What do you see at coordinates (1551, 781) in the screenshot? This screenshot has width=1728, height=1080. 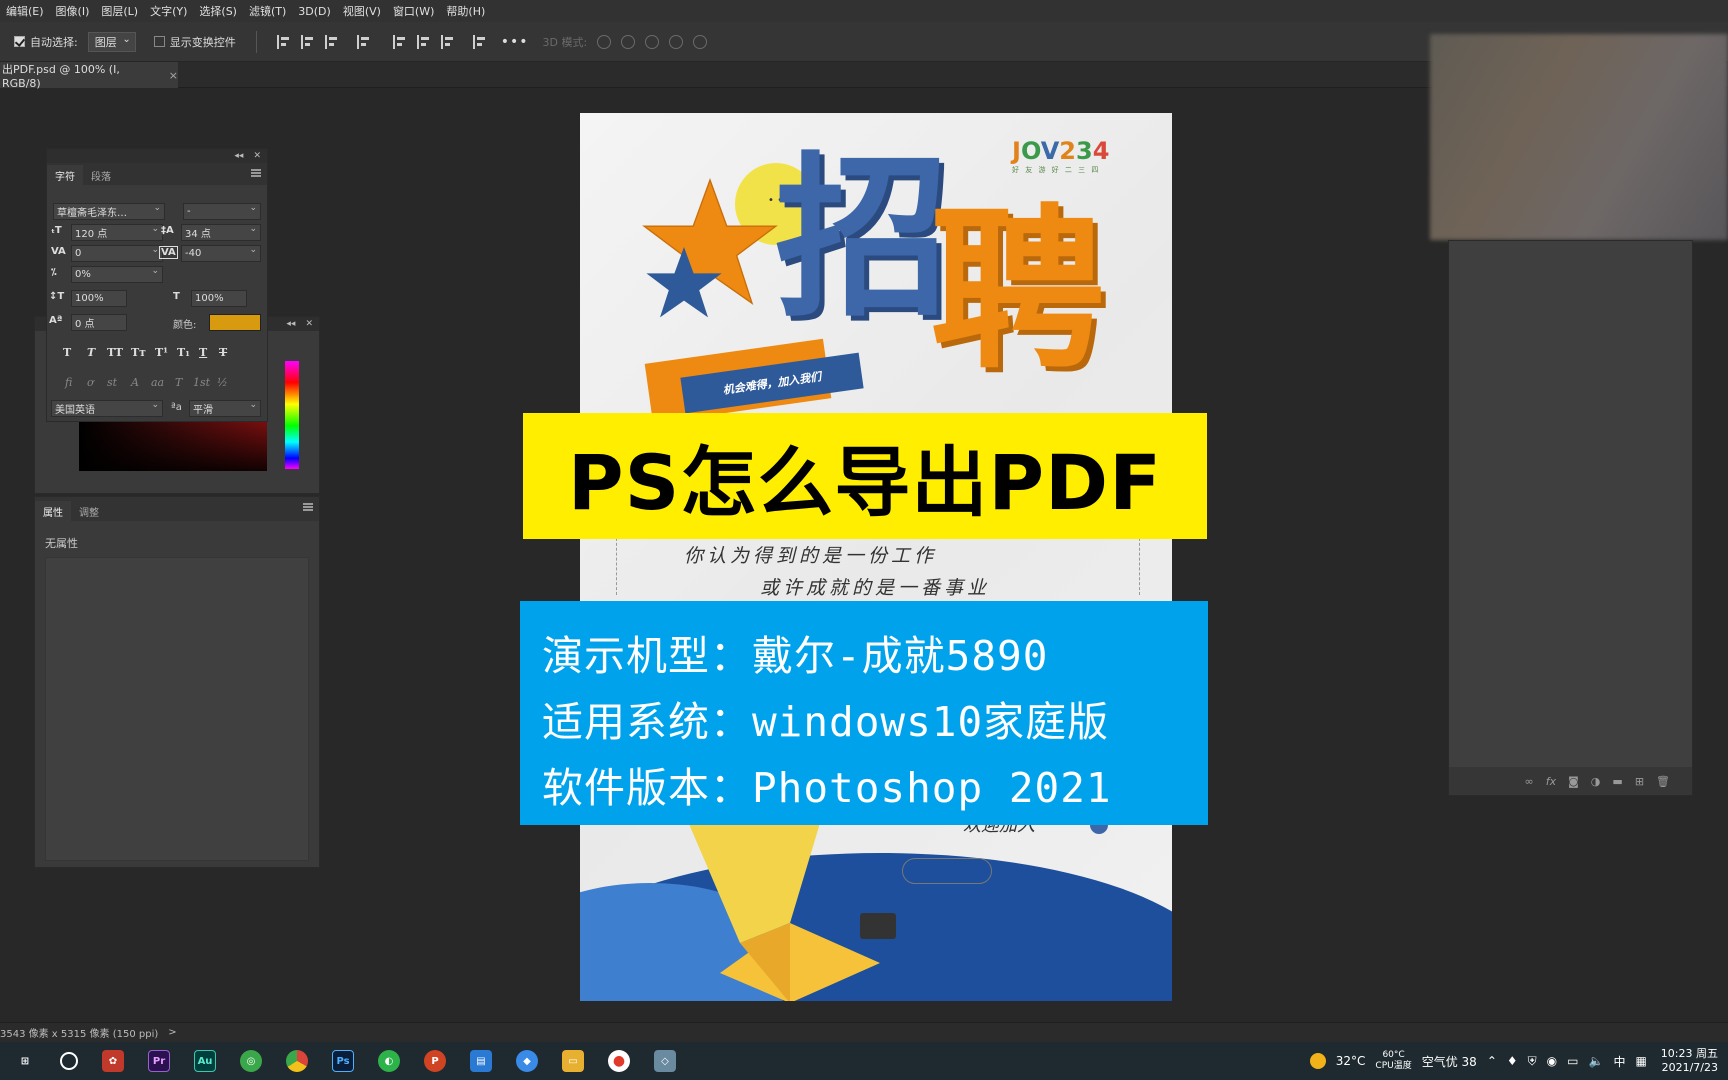 I see `fx-icon: fx` at bounding box center [1551, 781].